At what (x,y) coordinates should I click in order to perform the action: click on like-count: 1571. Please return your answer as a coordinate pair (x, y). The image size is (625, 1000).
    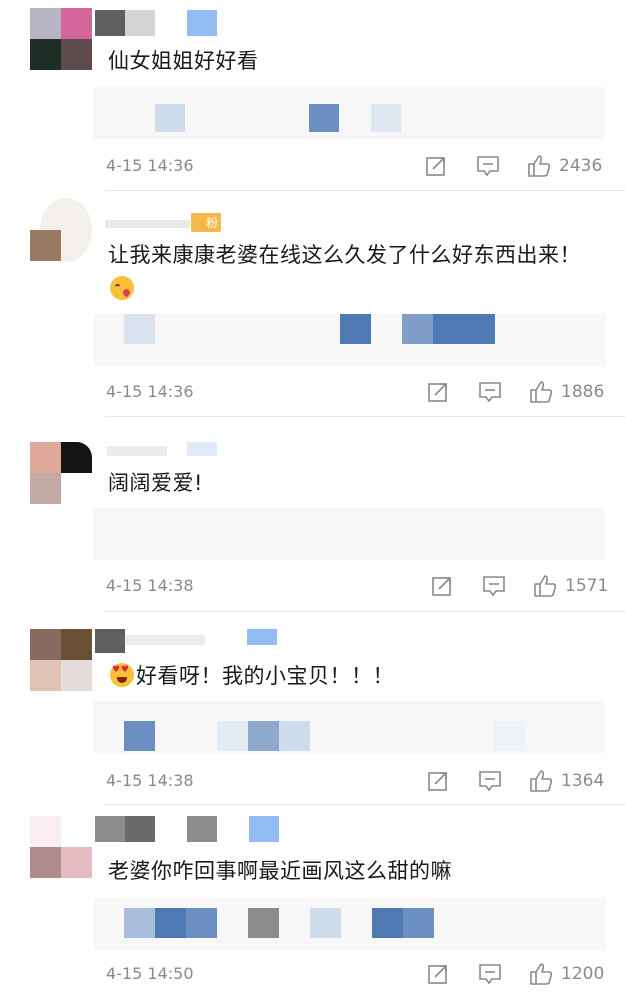
    Looking at the image, I should click on (587, 586).